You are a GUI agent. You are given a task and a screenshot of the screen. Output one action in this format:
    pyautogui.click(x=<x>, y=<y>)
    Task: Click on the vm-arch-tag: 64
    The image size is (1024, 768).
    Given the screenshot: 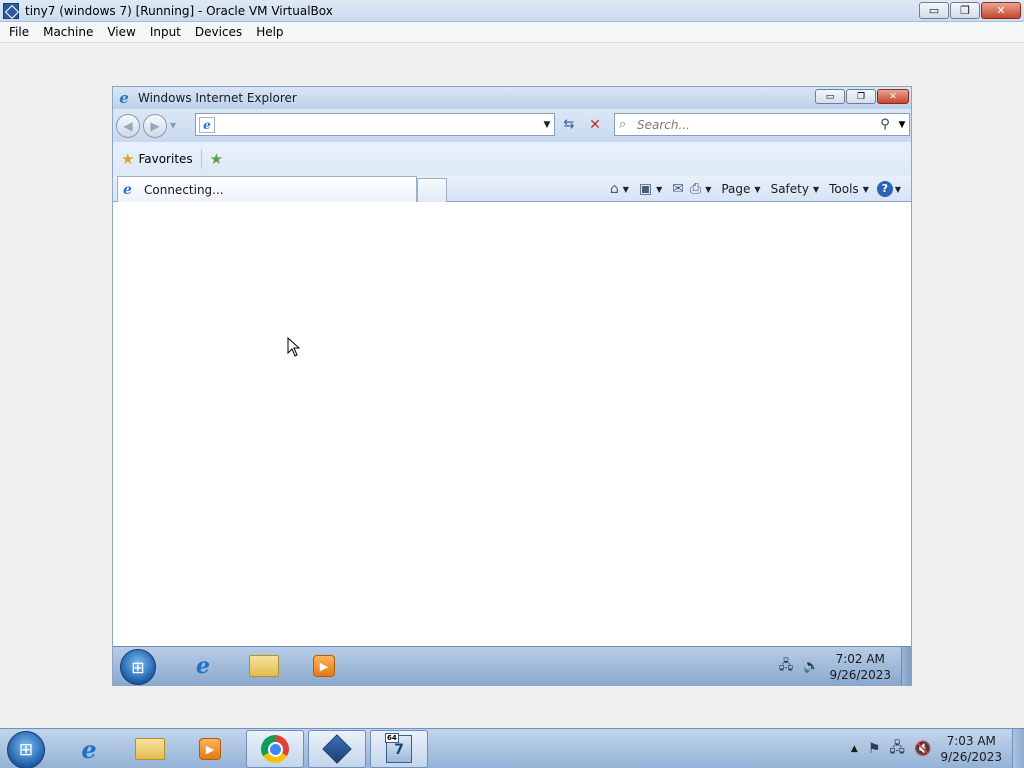 What is the action you would take?
    pyautogui.click(x=392, y=738)
    